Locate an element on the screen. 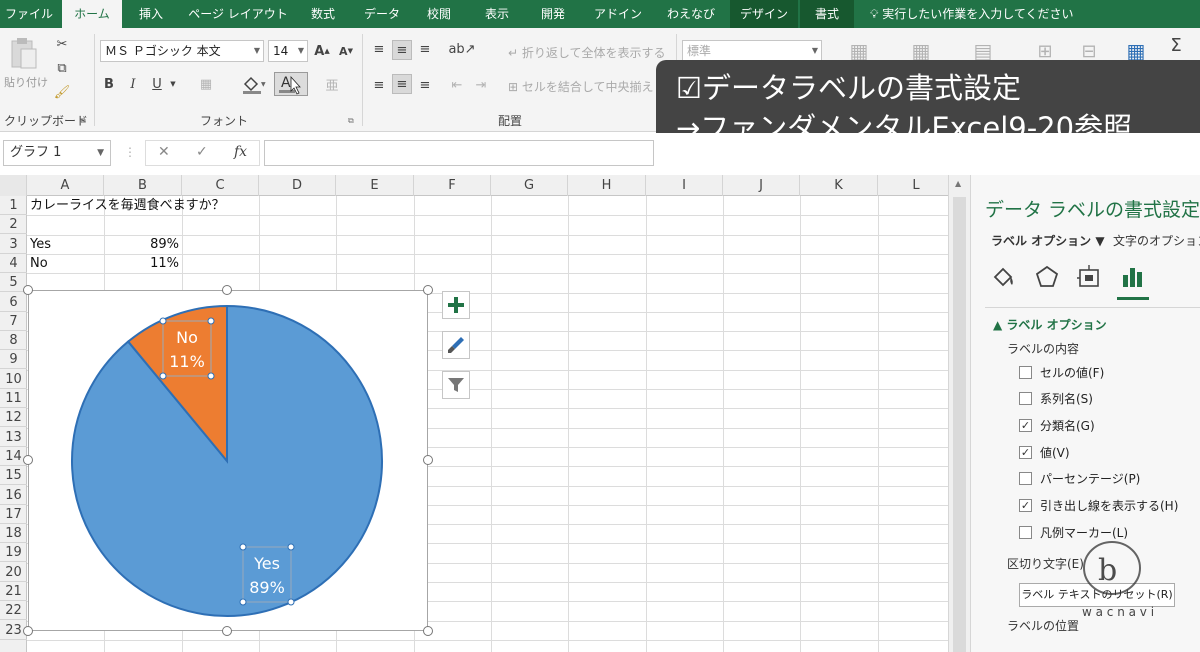 The image size is (1200, 652). row-header: 22 is located at coordinates (13, 611).